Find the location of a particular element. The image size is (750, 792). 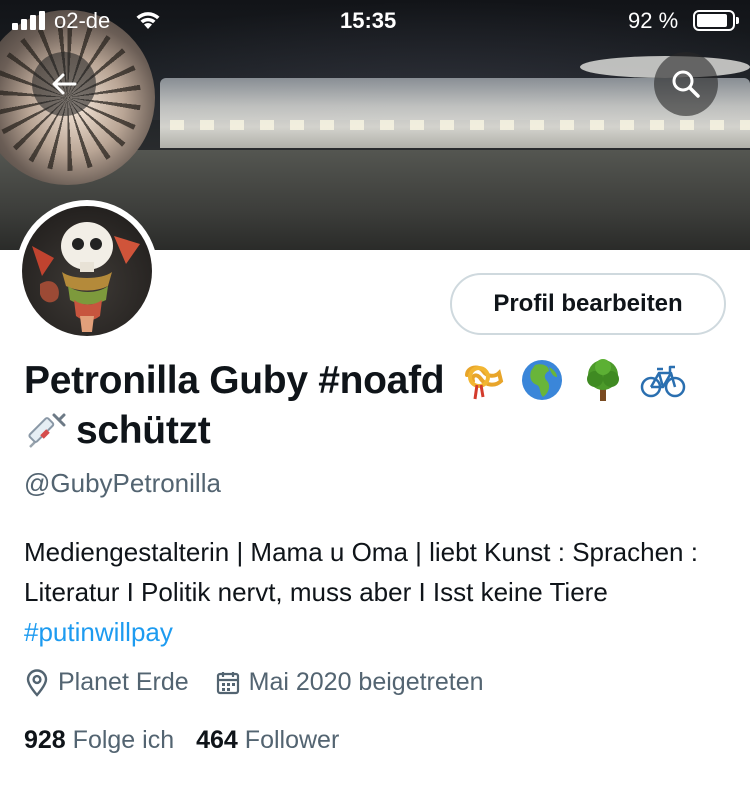

display-name: Petronilla Guby #noafd schützt is located at coordinates (379, 406).